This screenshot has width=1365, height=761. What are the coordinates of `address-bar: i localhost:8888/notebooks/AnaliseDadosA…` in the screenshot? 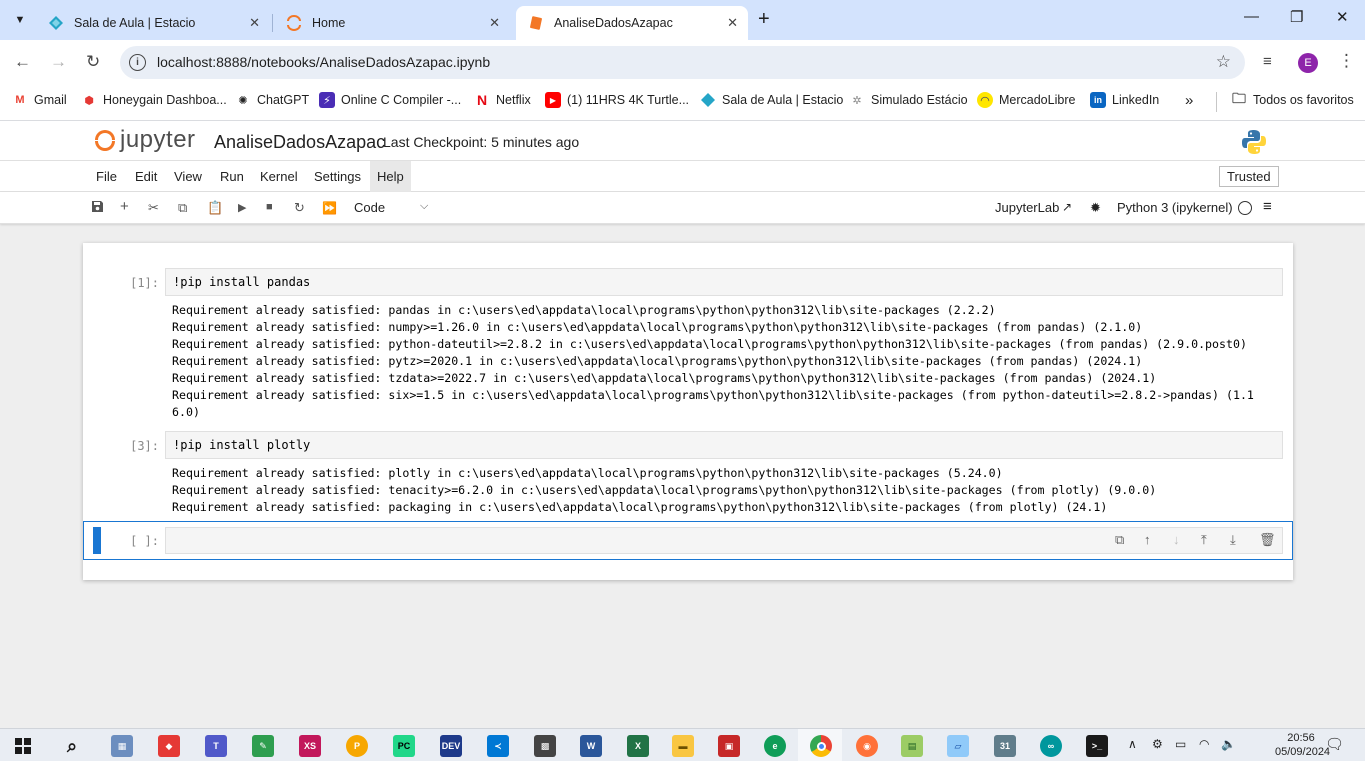 It's located at (682, 62).